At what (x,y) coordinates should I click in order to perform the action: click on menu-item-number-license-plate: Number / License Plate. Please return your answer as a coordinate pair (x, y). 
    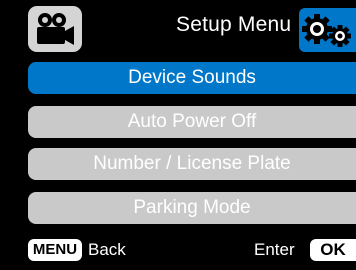
    Looking at the image, I should click on (192, 164).